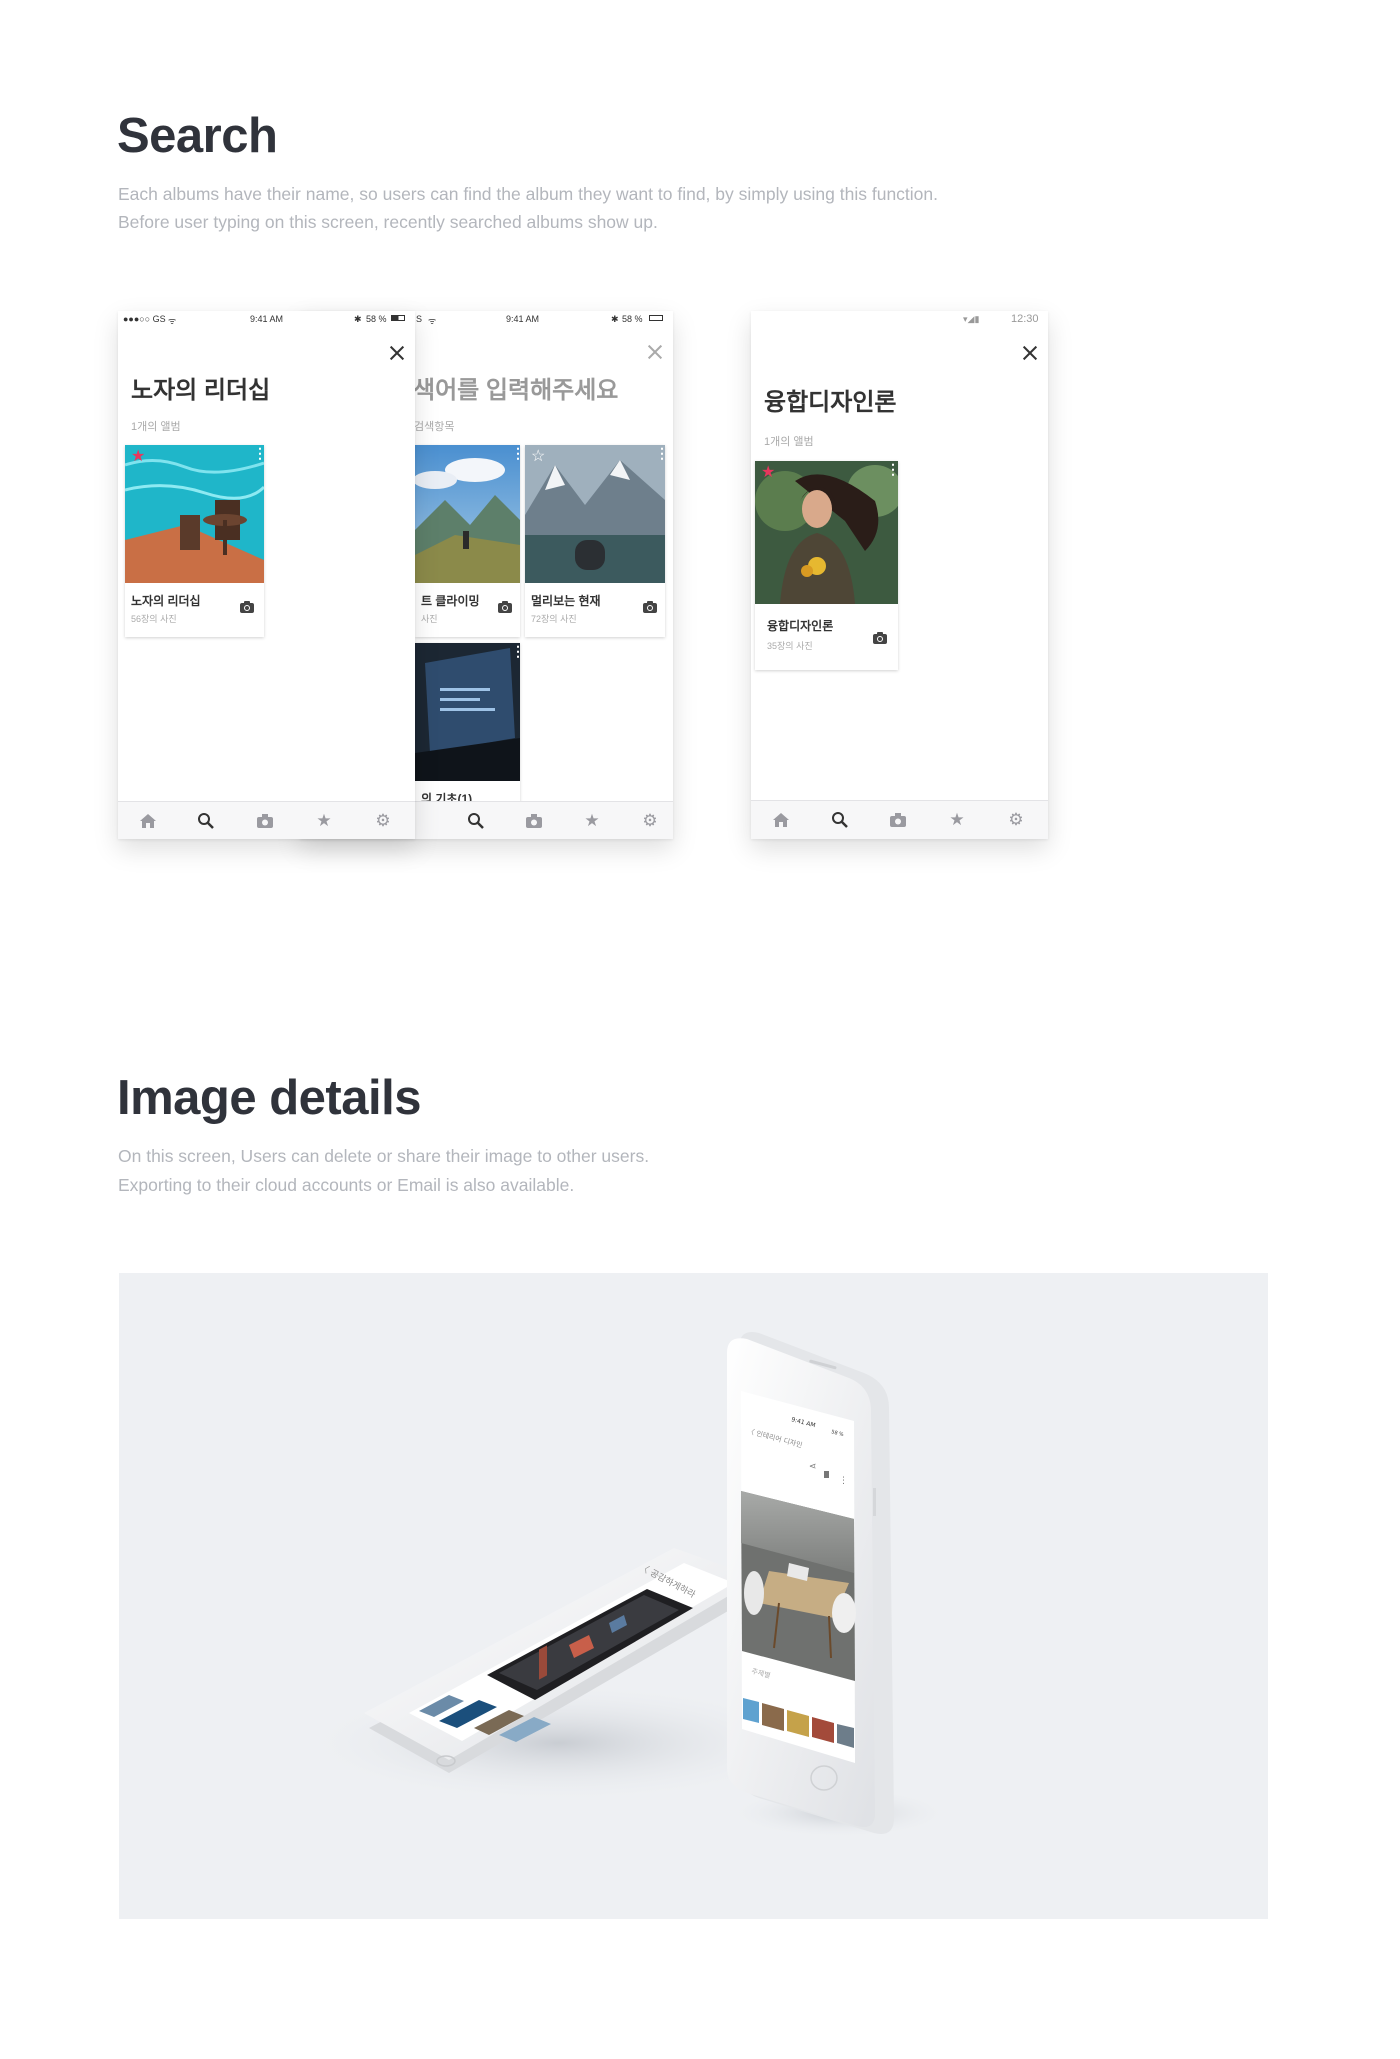 Image resolution: width=1400 pixels, height=2059 pixels. What do you see at coordinates (450, 601) in the screenshot?
I see `album-name: 트 클라이밍` at bounding box center [450, 601].